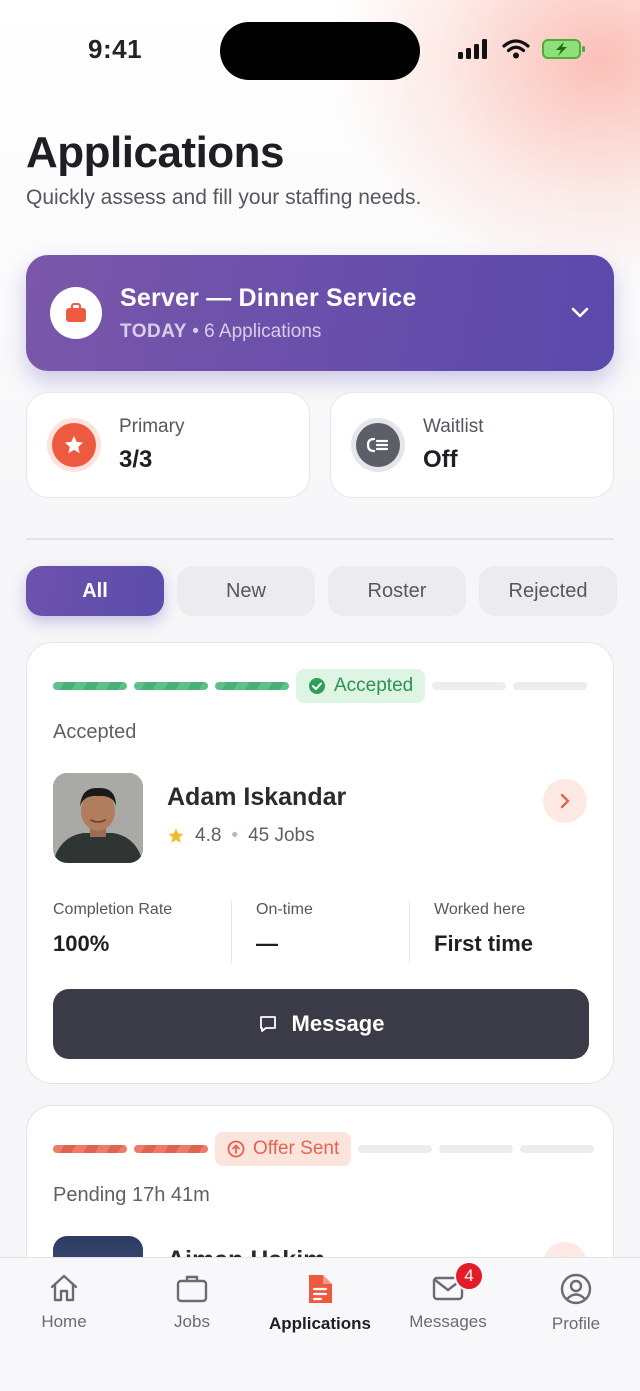  I want to click on metric-on-time: On-time —, so click(320, 932).